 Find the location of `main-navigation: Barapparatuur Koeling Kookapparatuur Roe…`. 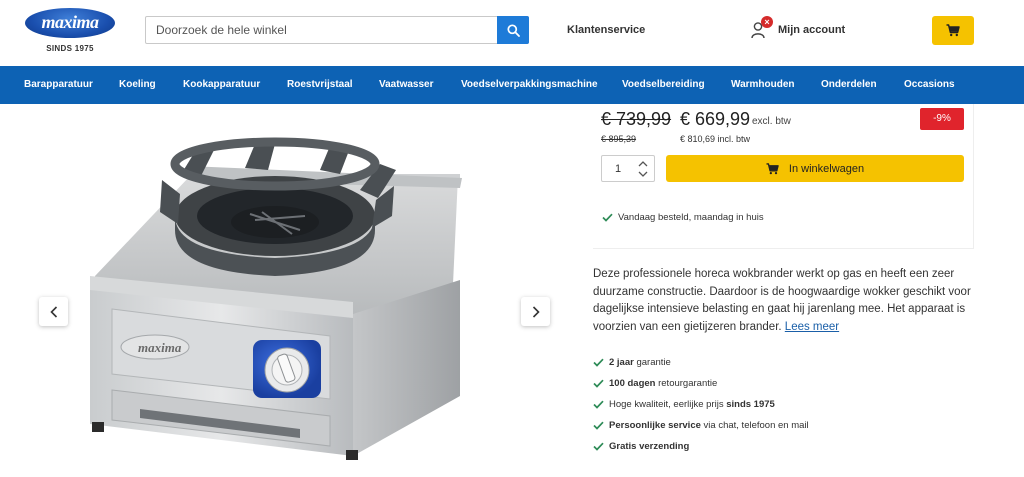

main-navigation: Barapparatuur Koeling Kookapparatuur Roe… is located at coordinates (512, 85).